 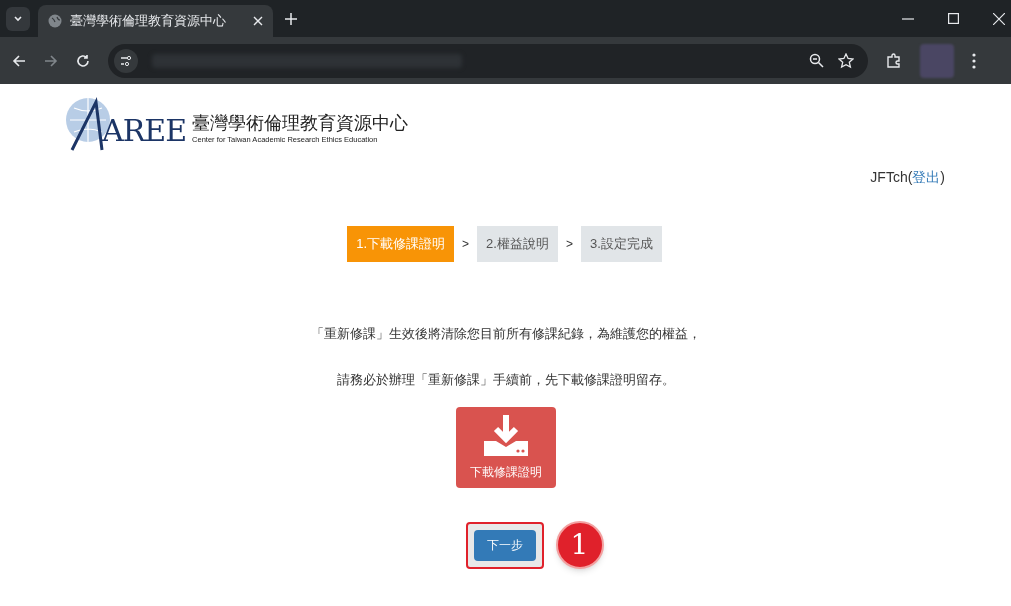 What do you see at coordinates (55, 21) in the screenshot?
I see `globe-icon` at bounding box center [55, 21].